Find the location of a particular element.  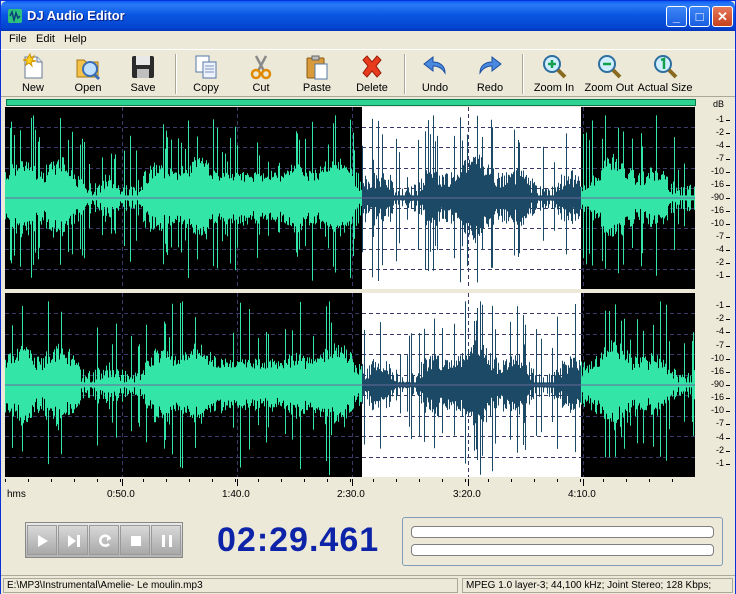

time-tick-label: 4:10.0 is located at coordinates (582, 494).